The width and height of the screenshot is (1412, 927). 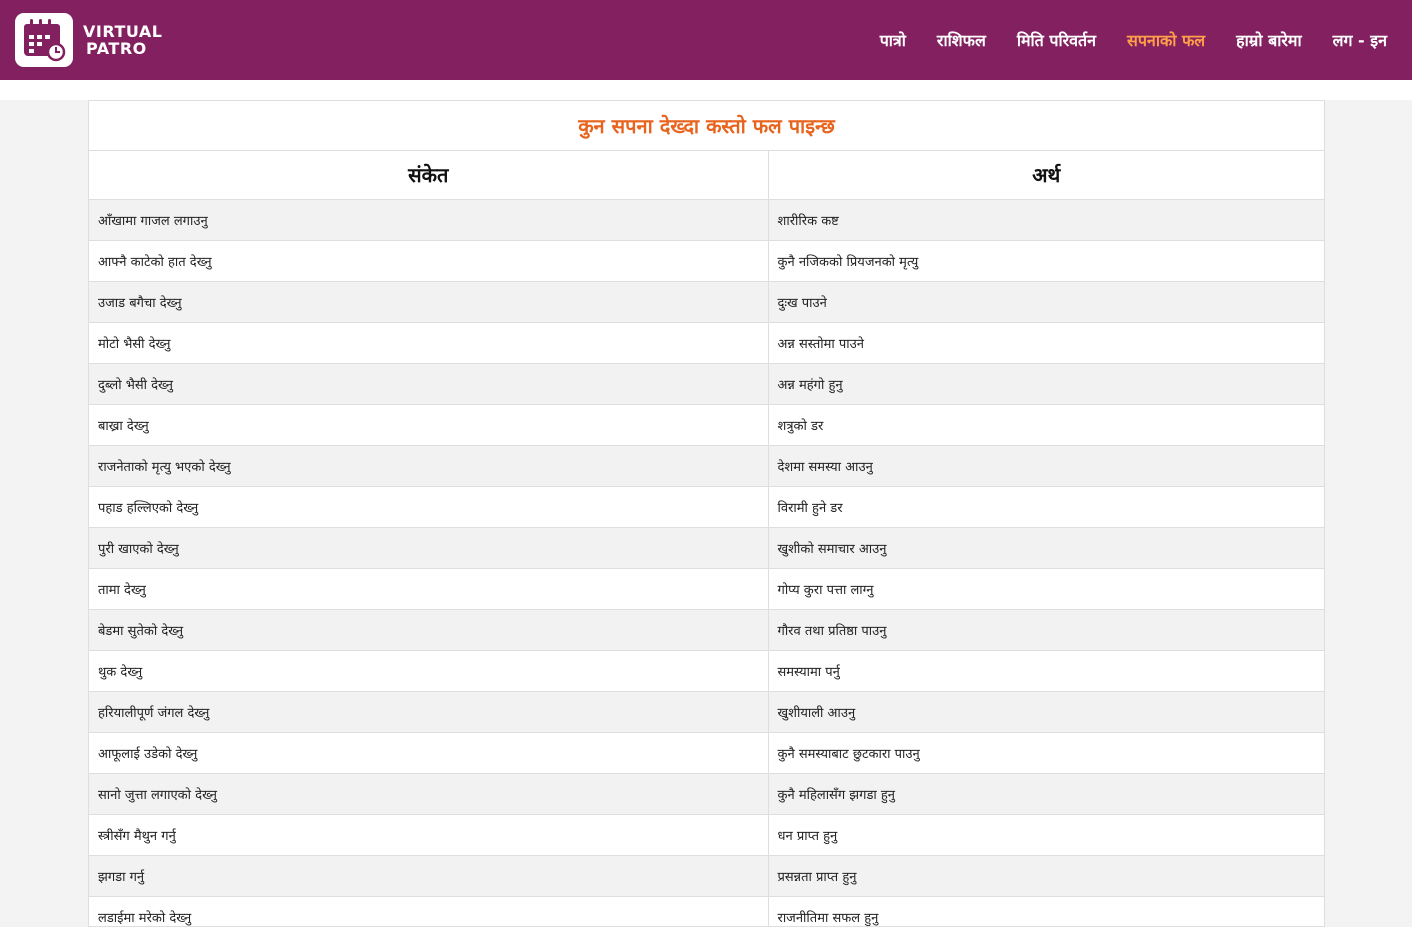 I want to click on brand-line1: VIRTUAL, so click(x=123, y=31).